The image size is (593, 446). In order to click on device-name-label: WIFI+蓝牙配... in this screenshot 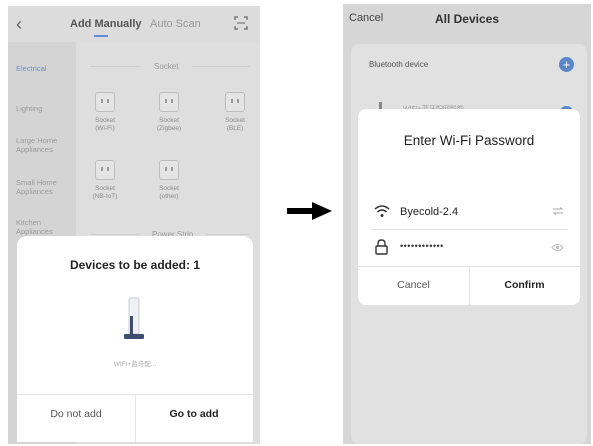, I will do `click(135, 364)`.